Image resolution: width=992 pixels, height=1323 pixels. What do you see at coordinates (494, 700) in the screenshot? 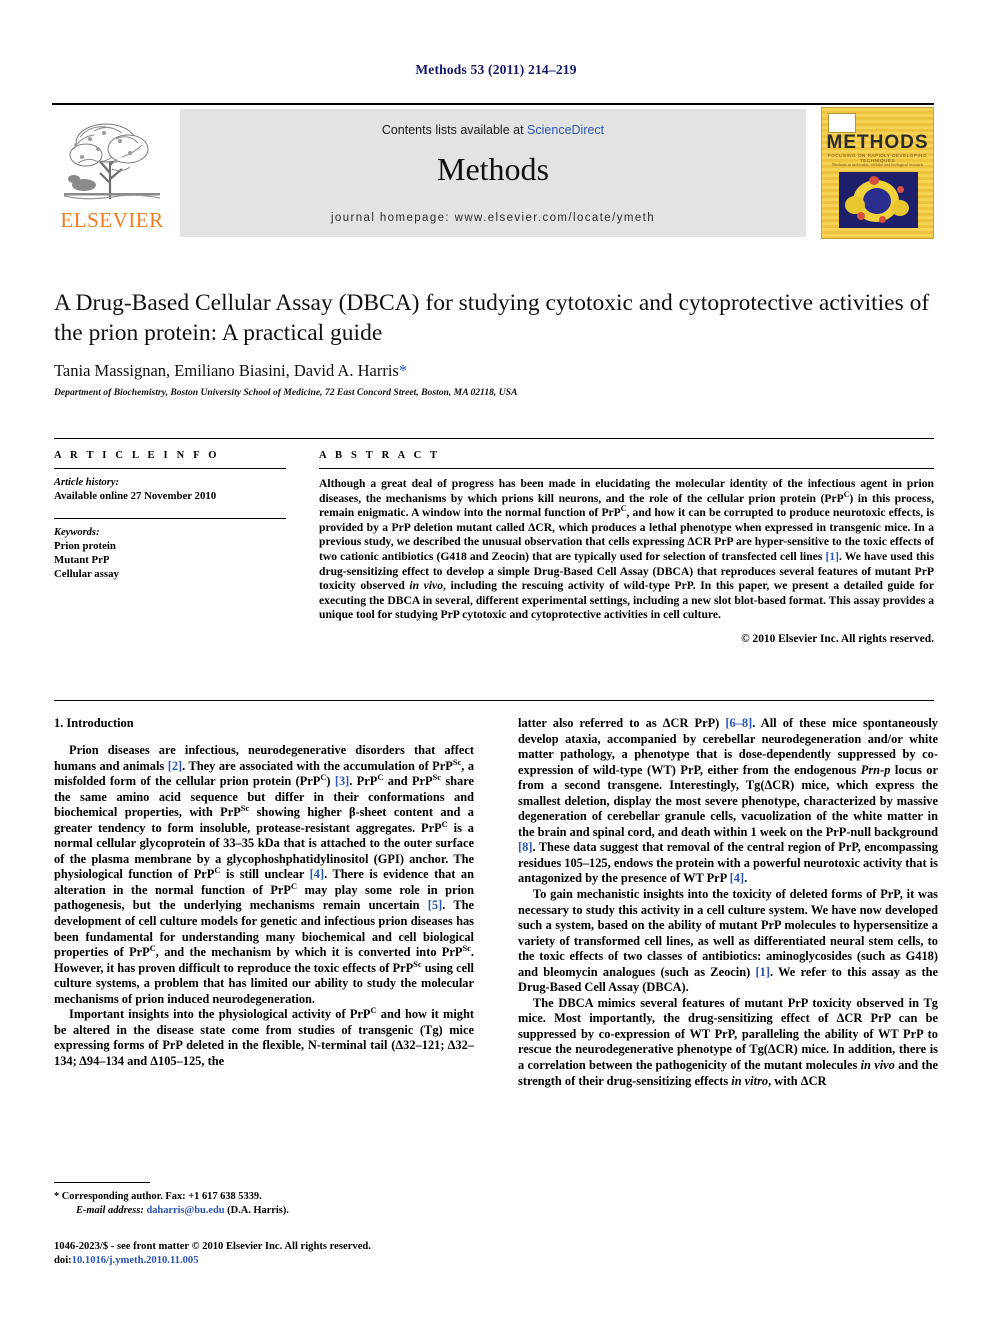
I see `abstract-bottom-rule` at bounding box center [494, 700].